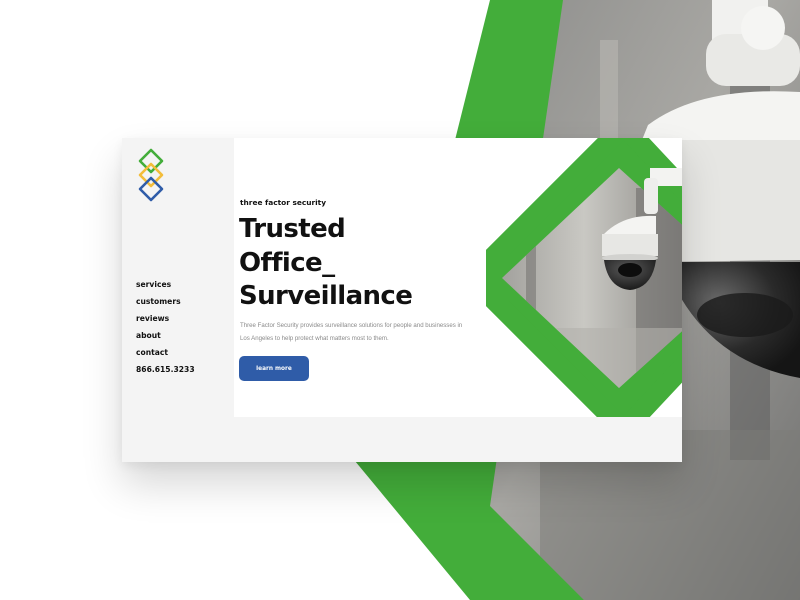 The image size is (800, 600). I want to click on nav-item-reviews: reviews, so click(165, 320).